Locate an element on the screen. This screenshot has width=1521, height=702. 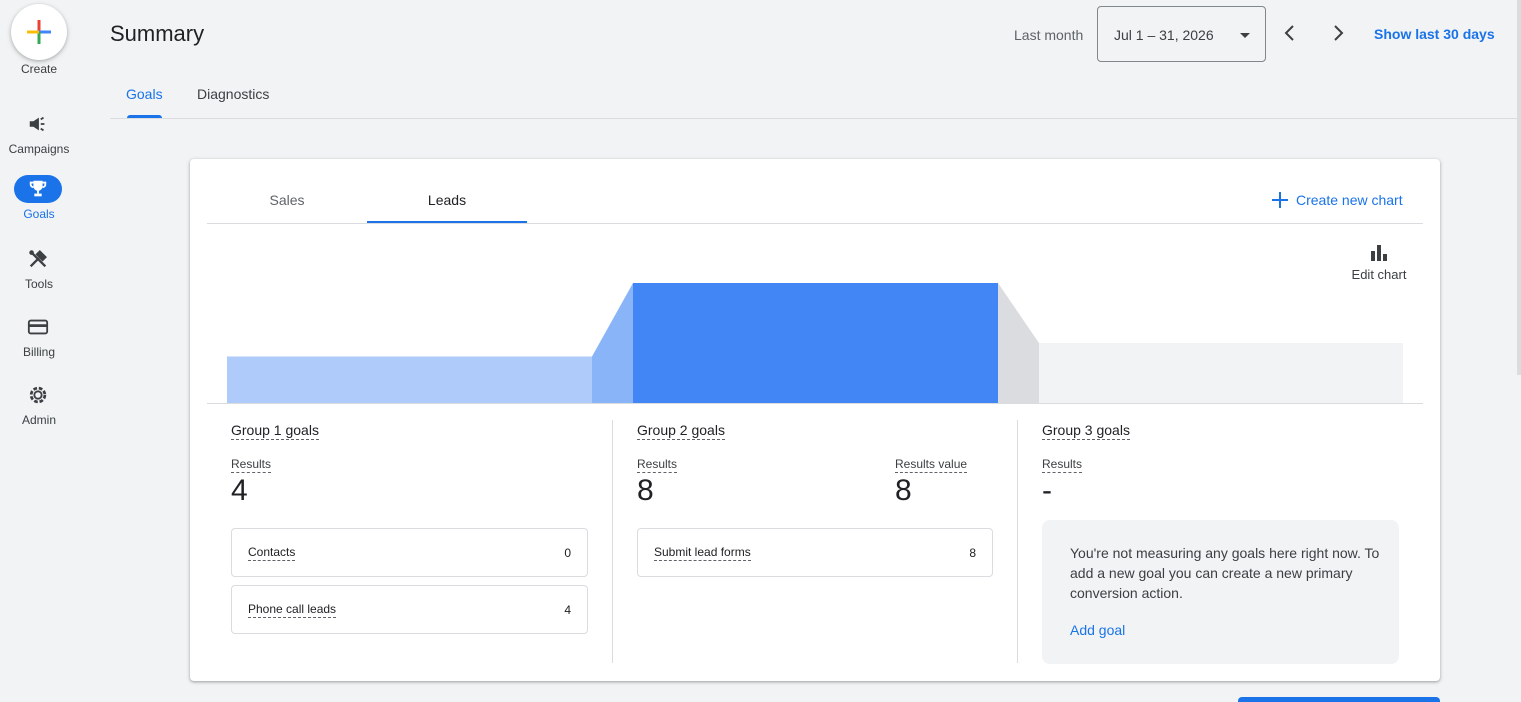
show-last-30-days-link: Show last 30 days is located at coordinates (1434, 34).